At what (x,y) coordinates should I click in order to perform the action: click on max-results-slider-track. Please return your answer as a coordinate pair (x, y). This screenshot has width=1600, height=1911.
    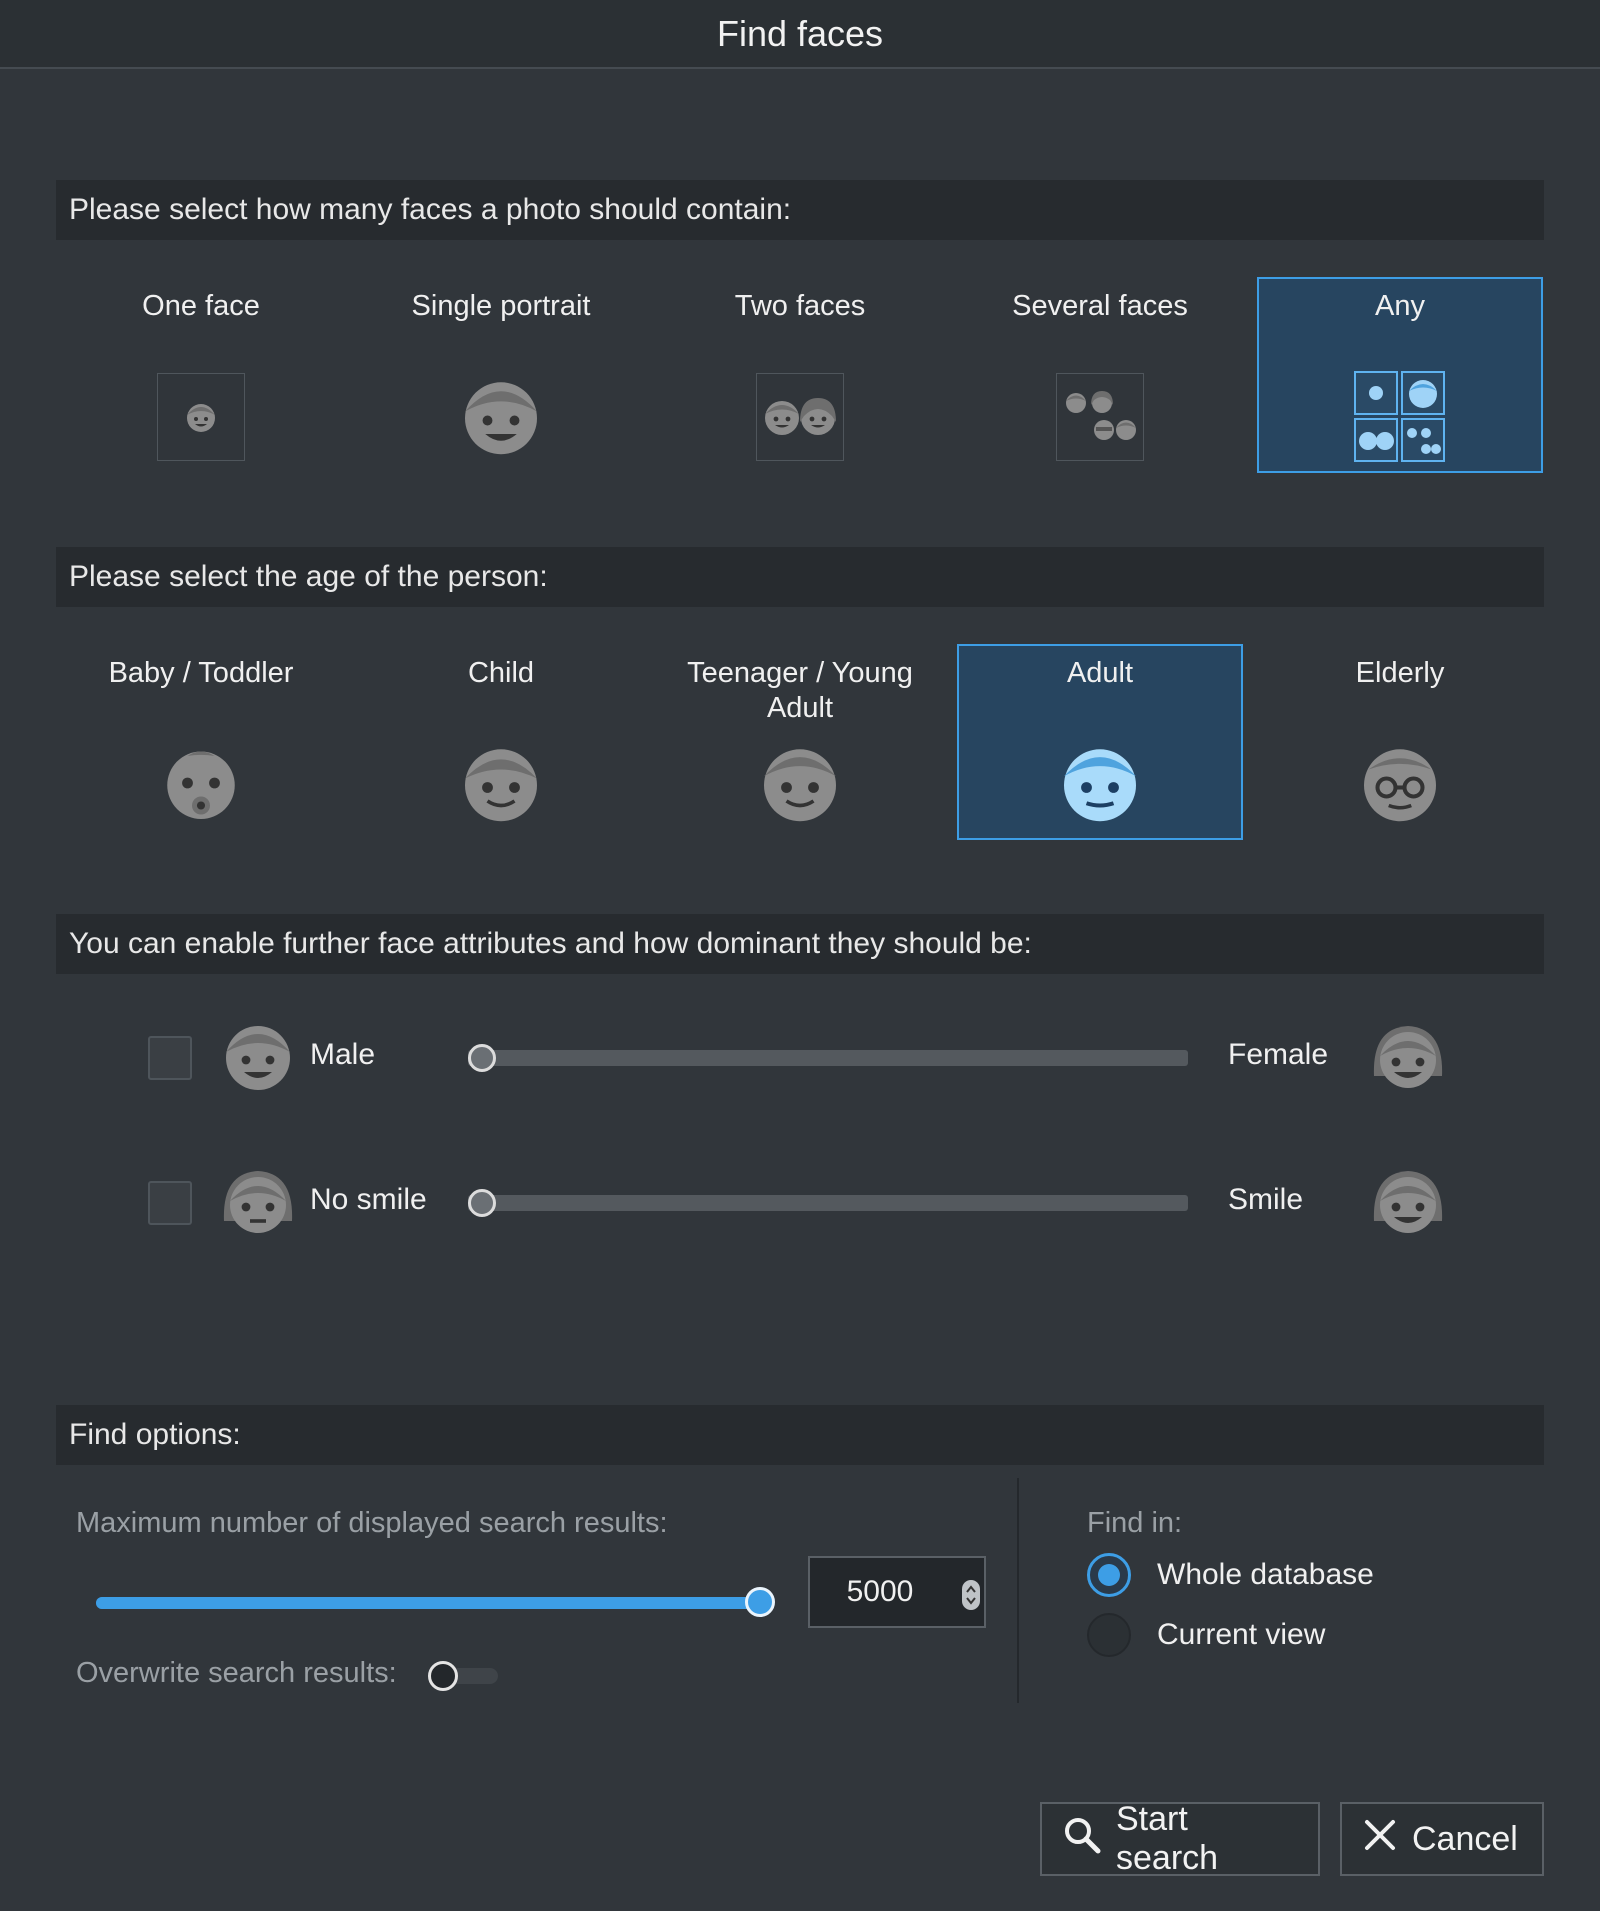
    Looking at the image, I should click on (428, 1603).